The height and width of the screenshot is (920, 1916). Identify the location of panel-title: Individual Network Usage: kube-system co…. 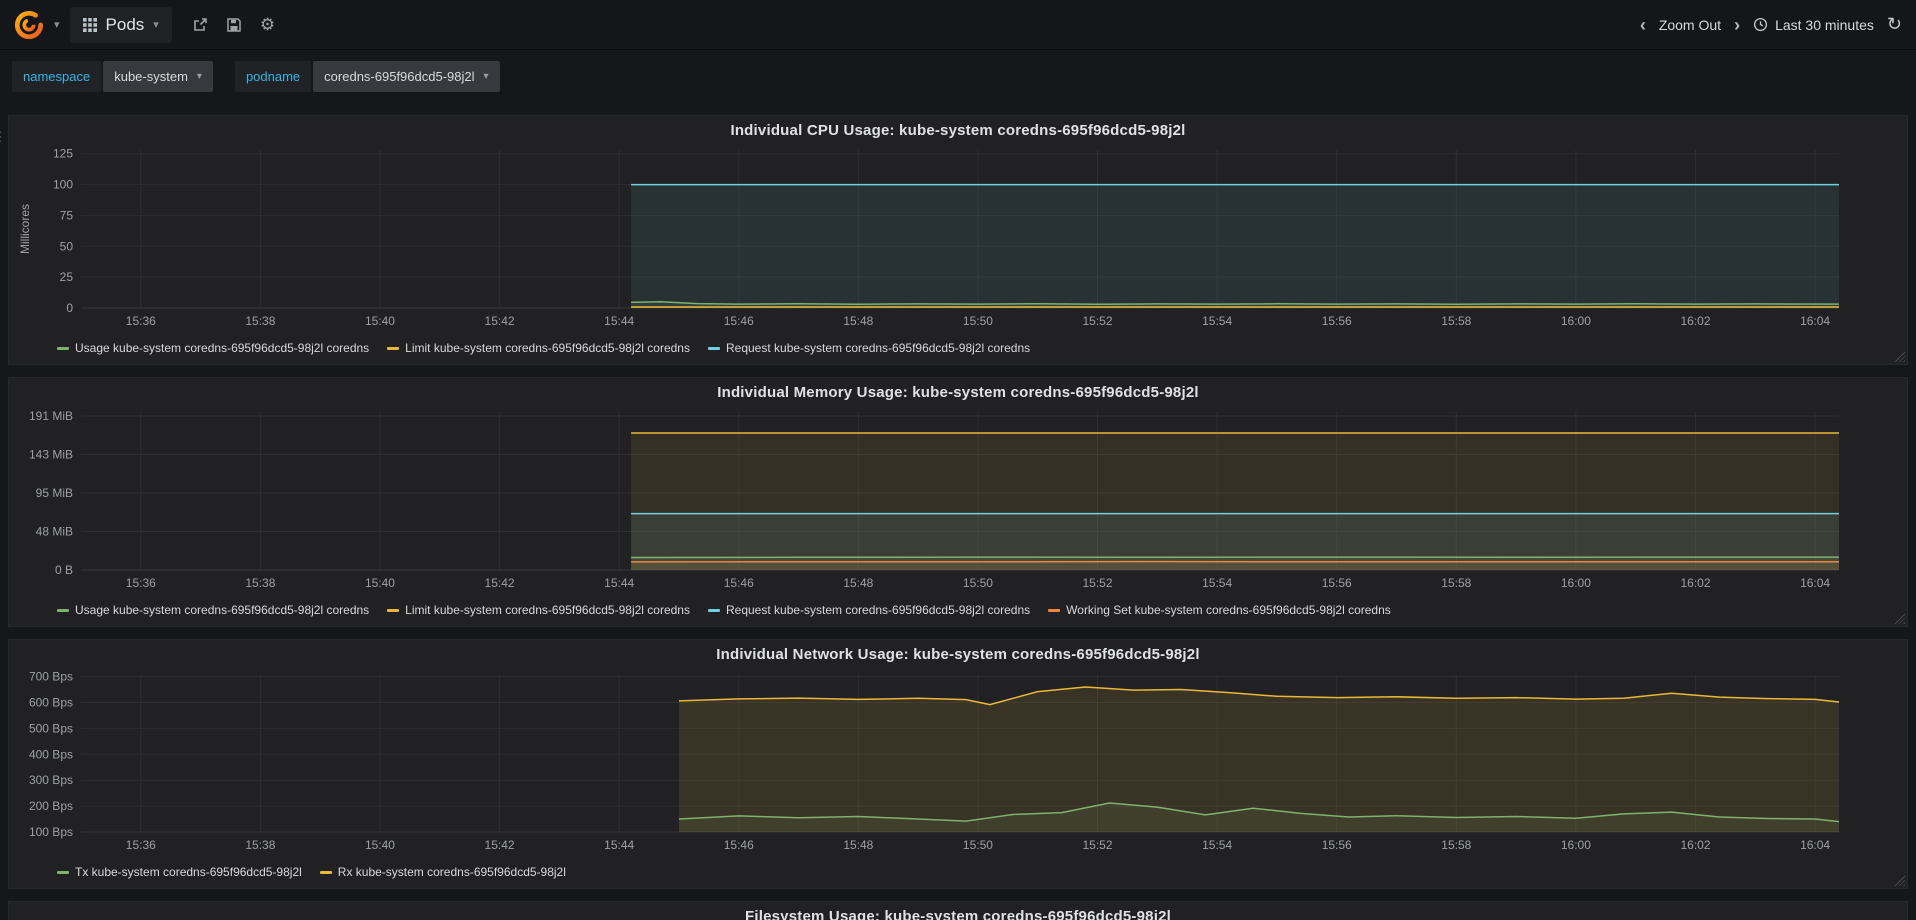
(958, 655).